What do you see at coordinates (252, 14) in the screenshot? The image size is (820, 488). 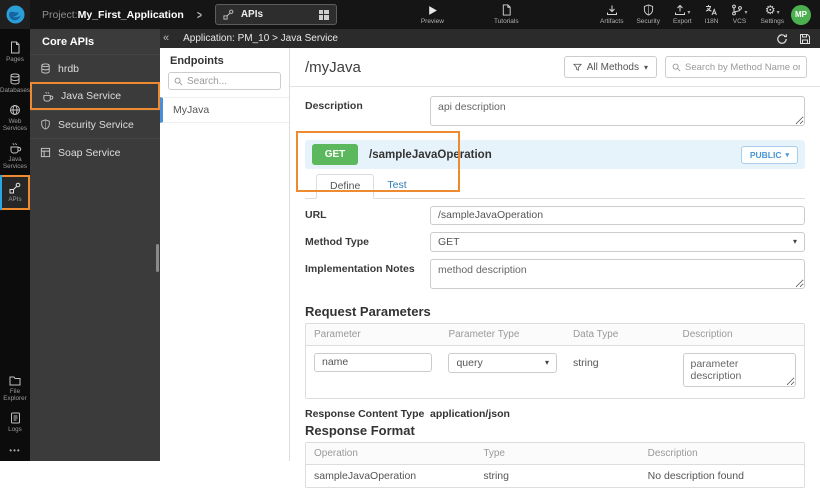 I see `apis-tab-label: APIs` at bounding box center [252, 14].